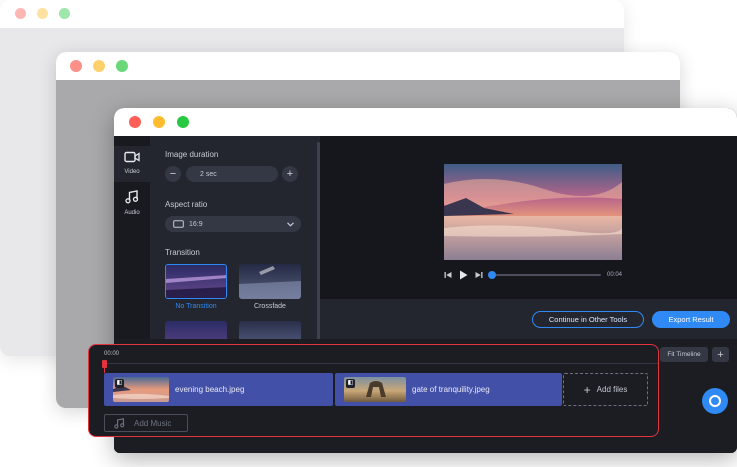 This screenshot has width=737, height=467. What do you see at coordinates (544, 275) in the screenshot?
I see `playback-scrubber` at bounding box center [544, 275].